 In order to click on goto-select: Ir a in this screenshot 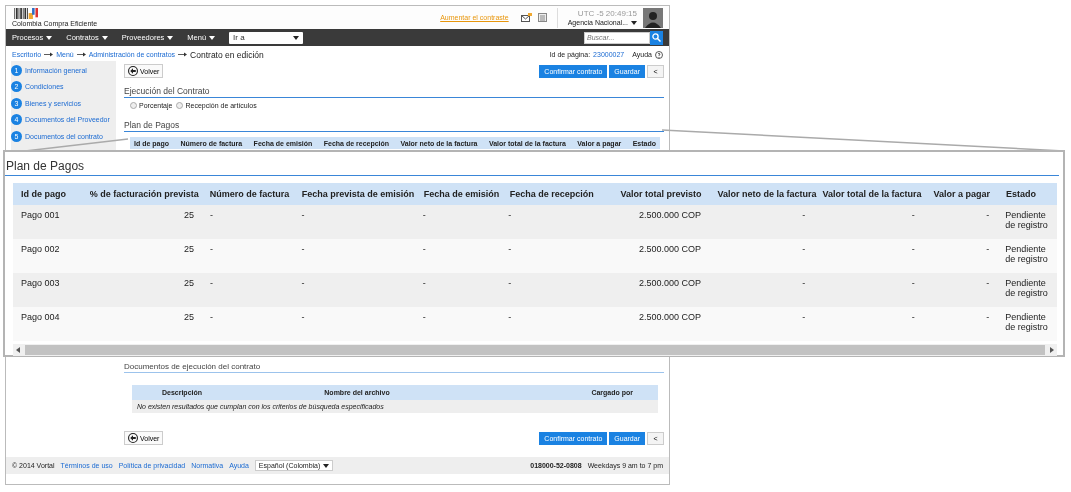, I will do `click(266, 37)`.